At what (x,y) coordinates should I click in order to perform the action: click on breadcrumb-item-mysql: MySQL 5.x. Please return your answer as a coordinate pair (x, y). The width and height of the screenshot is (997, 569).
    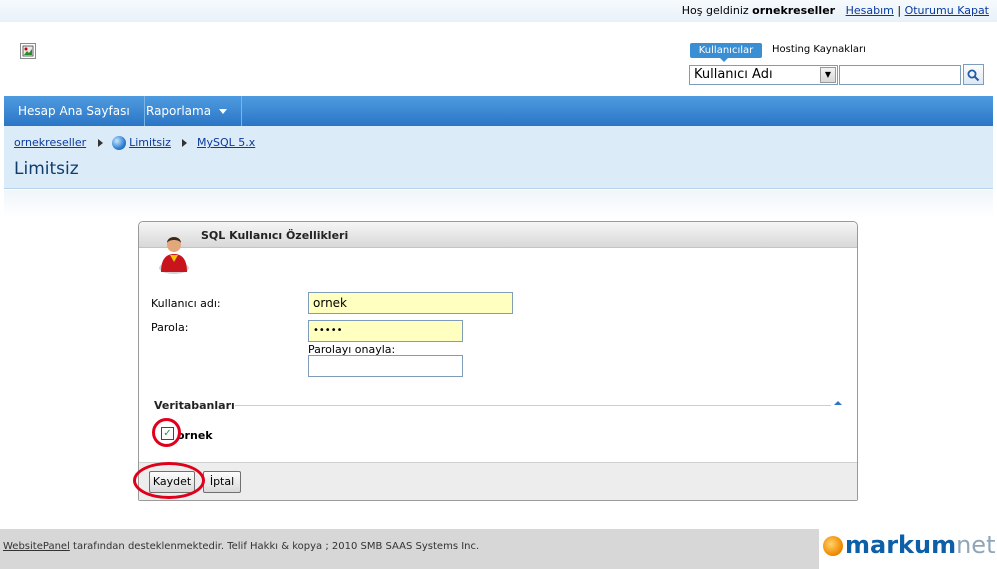
    Looking at the image, I should click on (226, 142).